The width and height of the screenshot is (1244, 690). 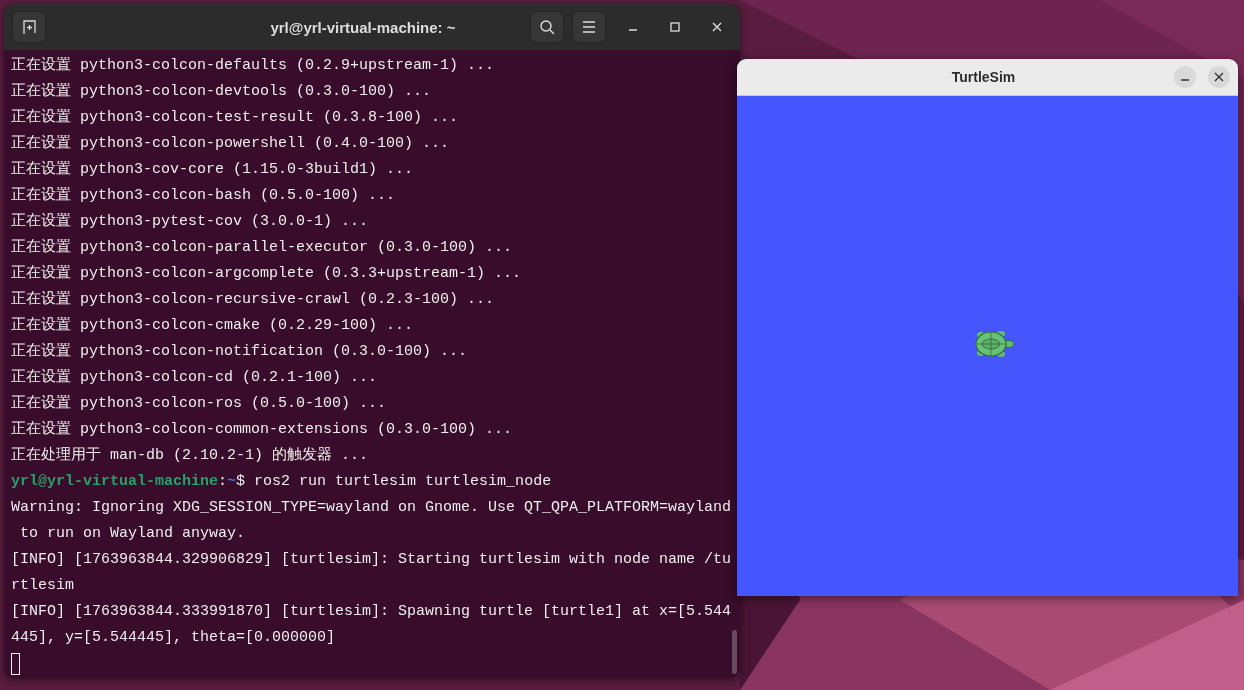 I want to click on menu-icon, so click(x=589, y=27).